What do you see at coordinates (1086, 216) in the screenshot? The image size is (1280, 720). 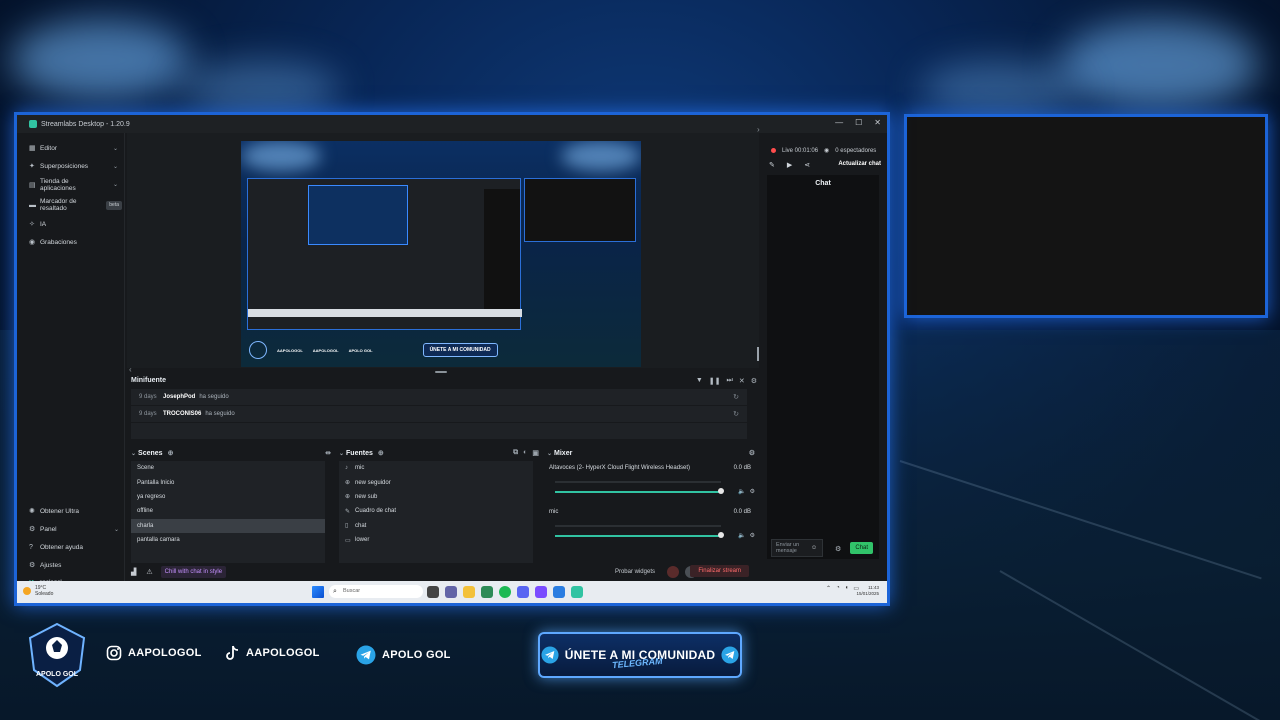 I see `webcam-frame` at bounding box center [1086, 216].